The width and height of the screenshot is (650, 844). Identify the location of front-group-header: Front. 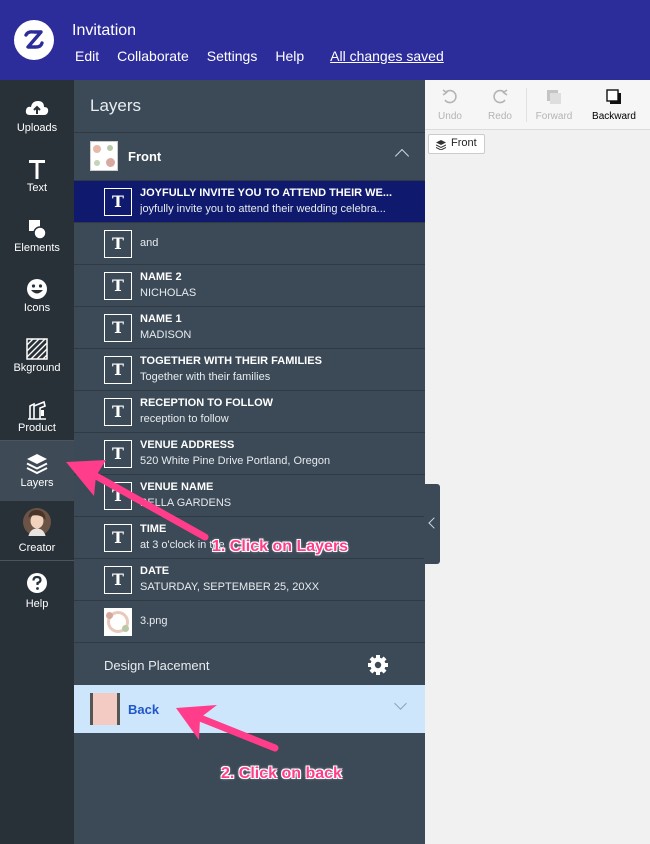
(249, 156).